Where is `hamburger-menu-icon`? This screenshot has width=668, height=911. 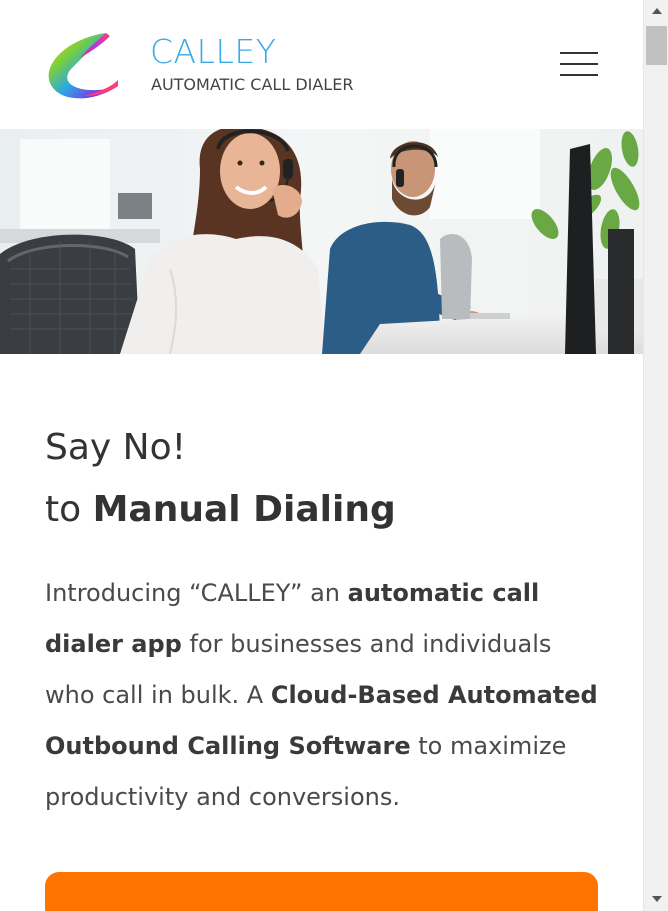 hamburger-menu-icon is located at coordinates (579, 64).